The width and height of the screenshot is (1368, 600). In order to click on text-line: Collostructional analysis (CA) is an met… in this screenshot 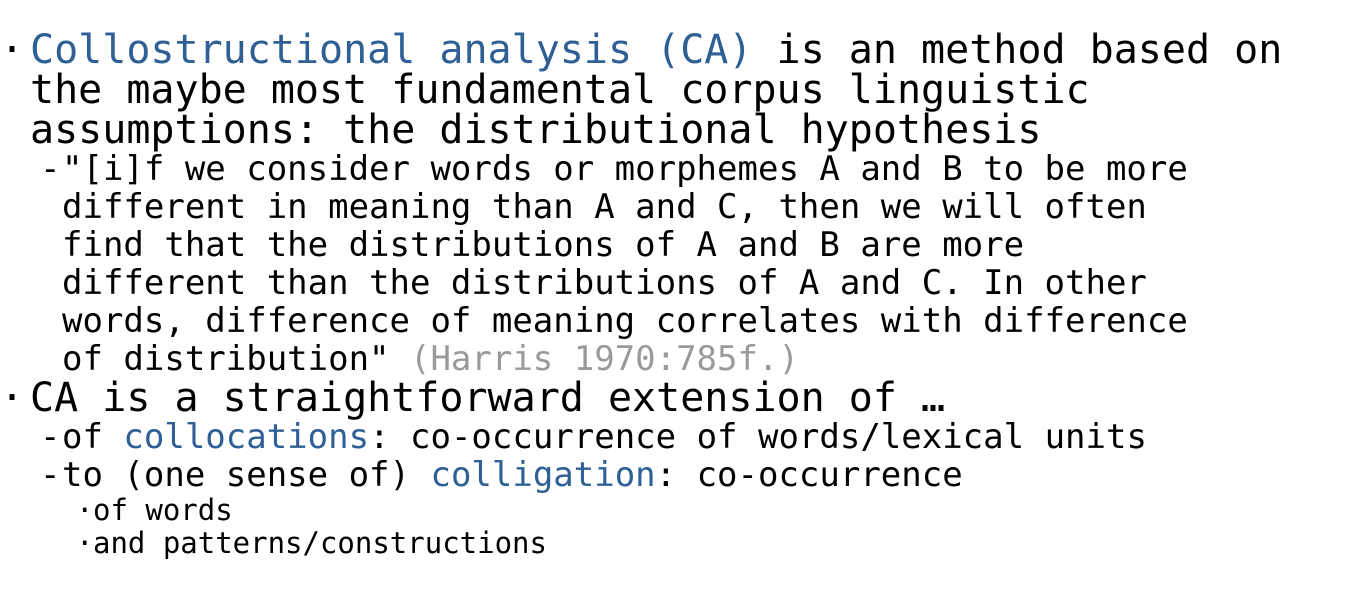, I will do `click(699, 50)`.